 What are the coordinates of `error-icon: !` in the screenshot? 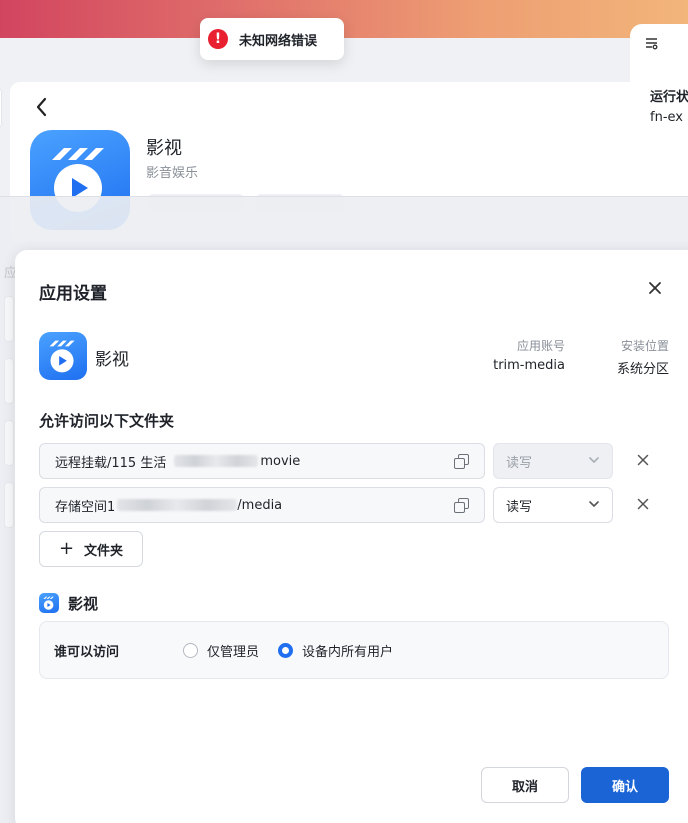 It's located at (218, 39).